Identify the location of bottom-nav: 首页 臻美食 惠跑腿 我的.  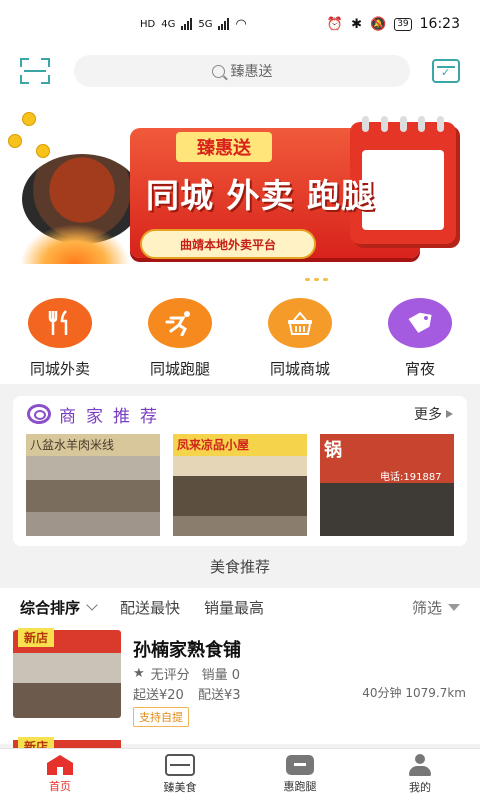
(240, 774).